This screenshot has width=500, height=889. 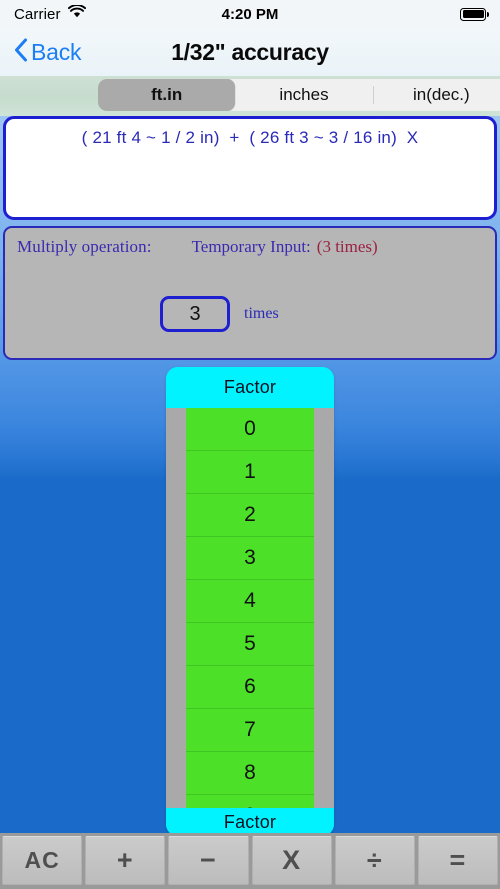 I want to click on picker-track: 0 1 2 3 4 5 6 7 8 9, so click(x=250, y=608).